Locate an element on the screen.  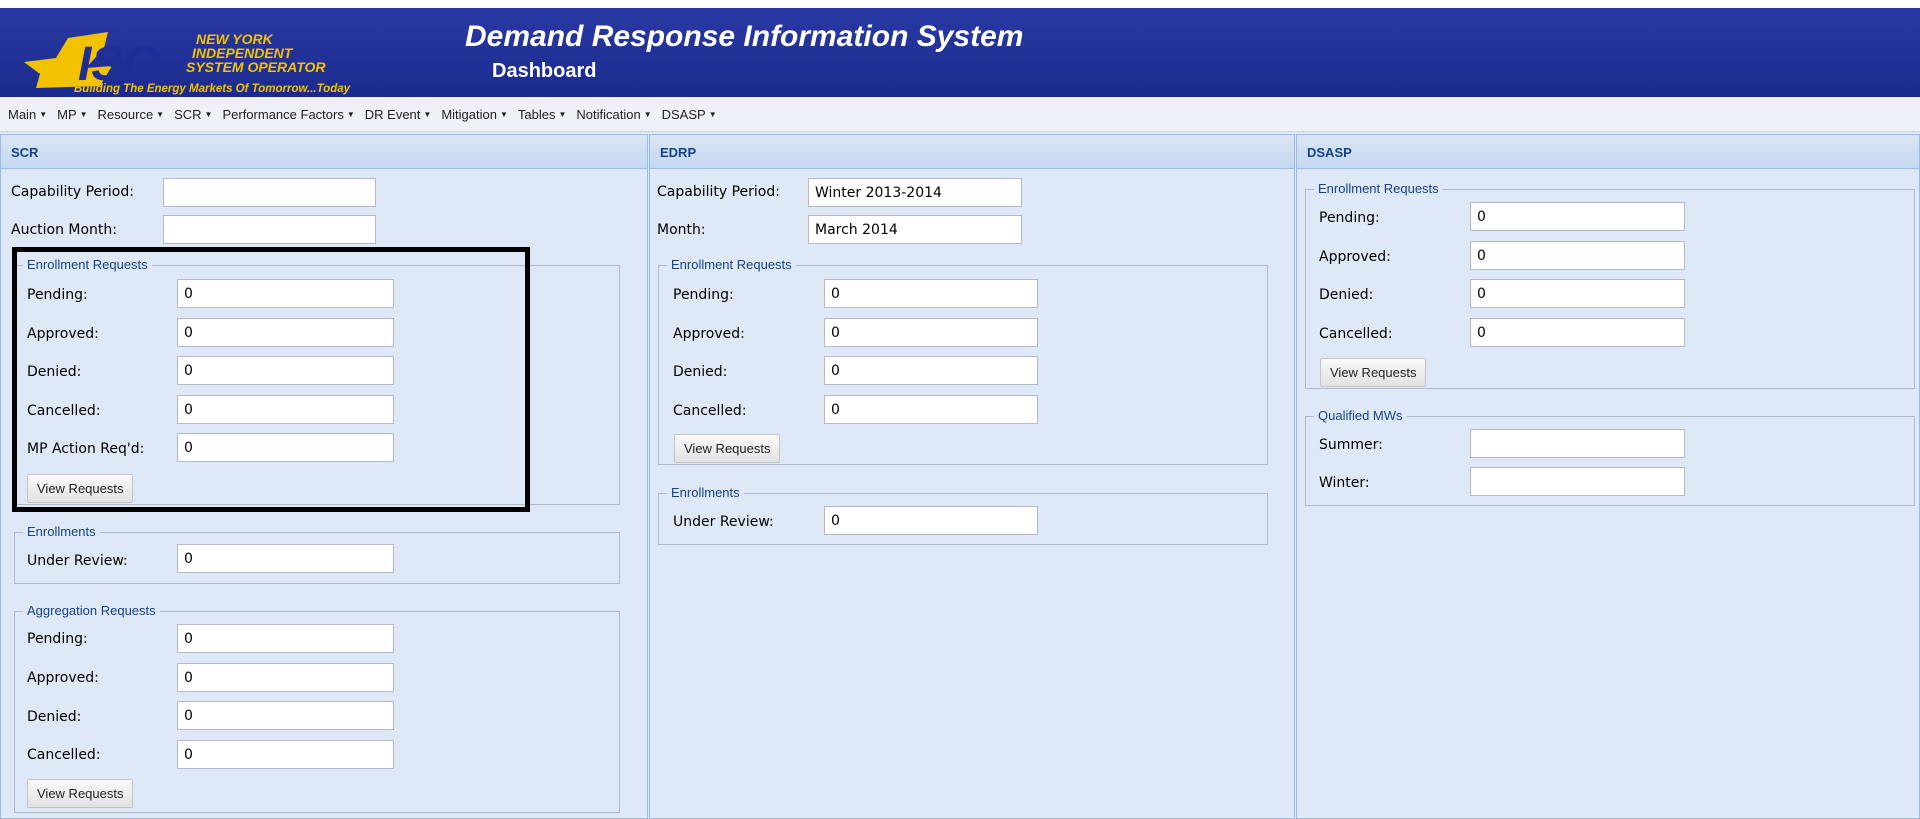
menu-dr-event: DR Event ▼ is located at coordinates (398, 114).